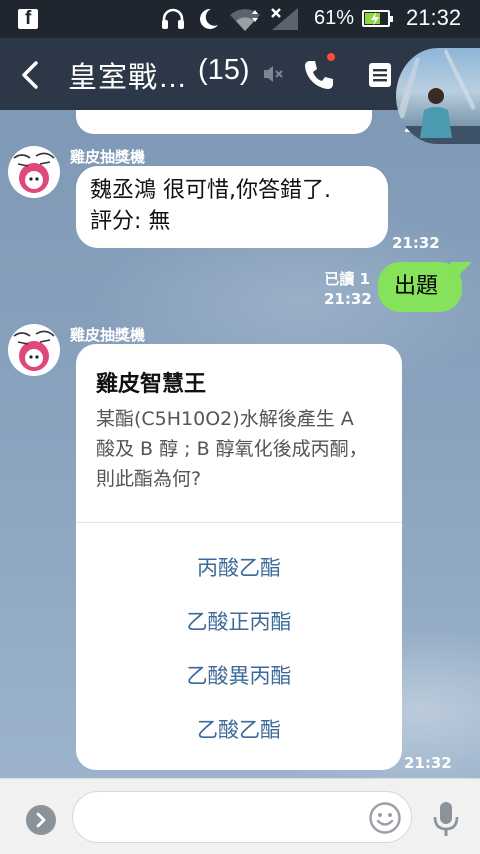  What do you see at coordinates (210, 190) in the screenshot?
I see `message-text: 魏丞鴻 很可惜,你答錯了.` at bounding box center [210, 190].